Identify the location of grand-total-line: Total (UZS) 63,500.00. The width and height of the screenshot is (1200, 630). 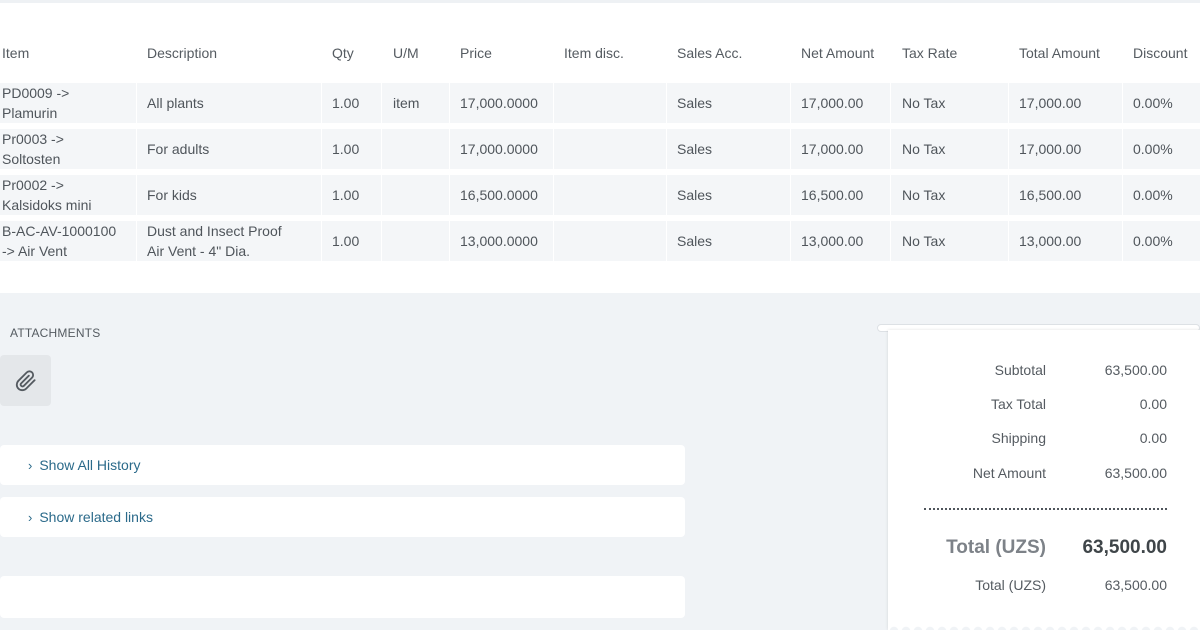
(1044, 550).